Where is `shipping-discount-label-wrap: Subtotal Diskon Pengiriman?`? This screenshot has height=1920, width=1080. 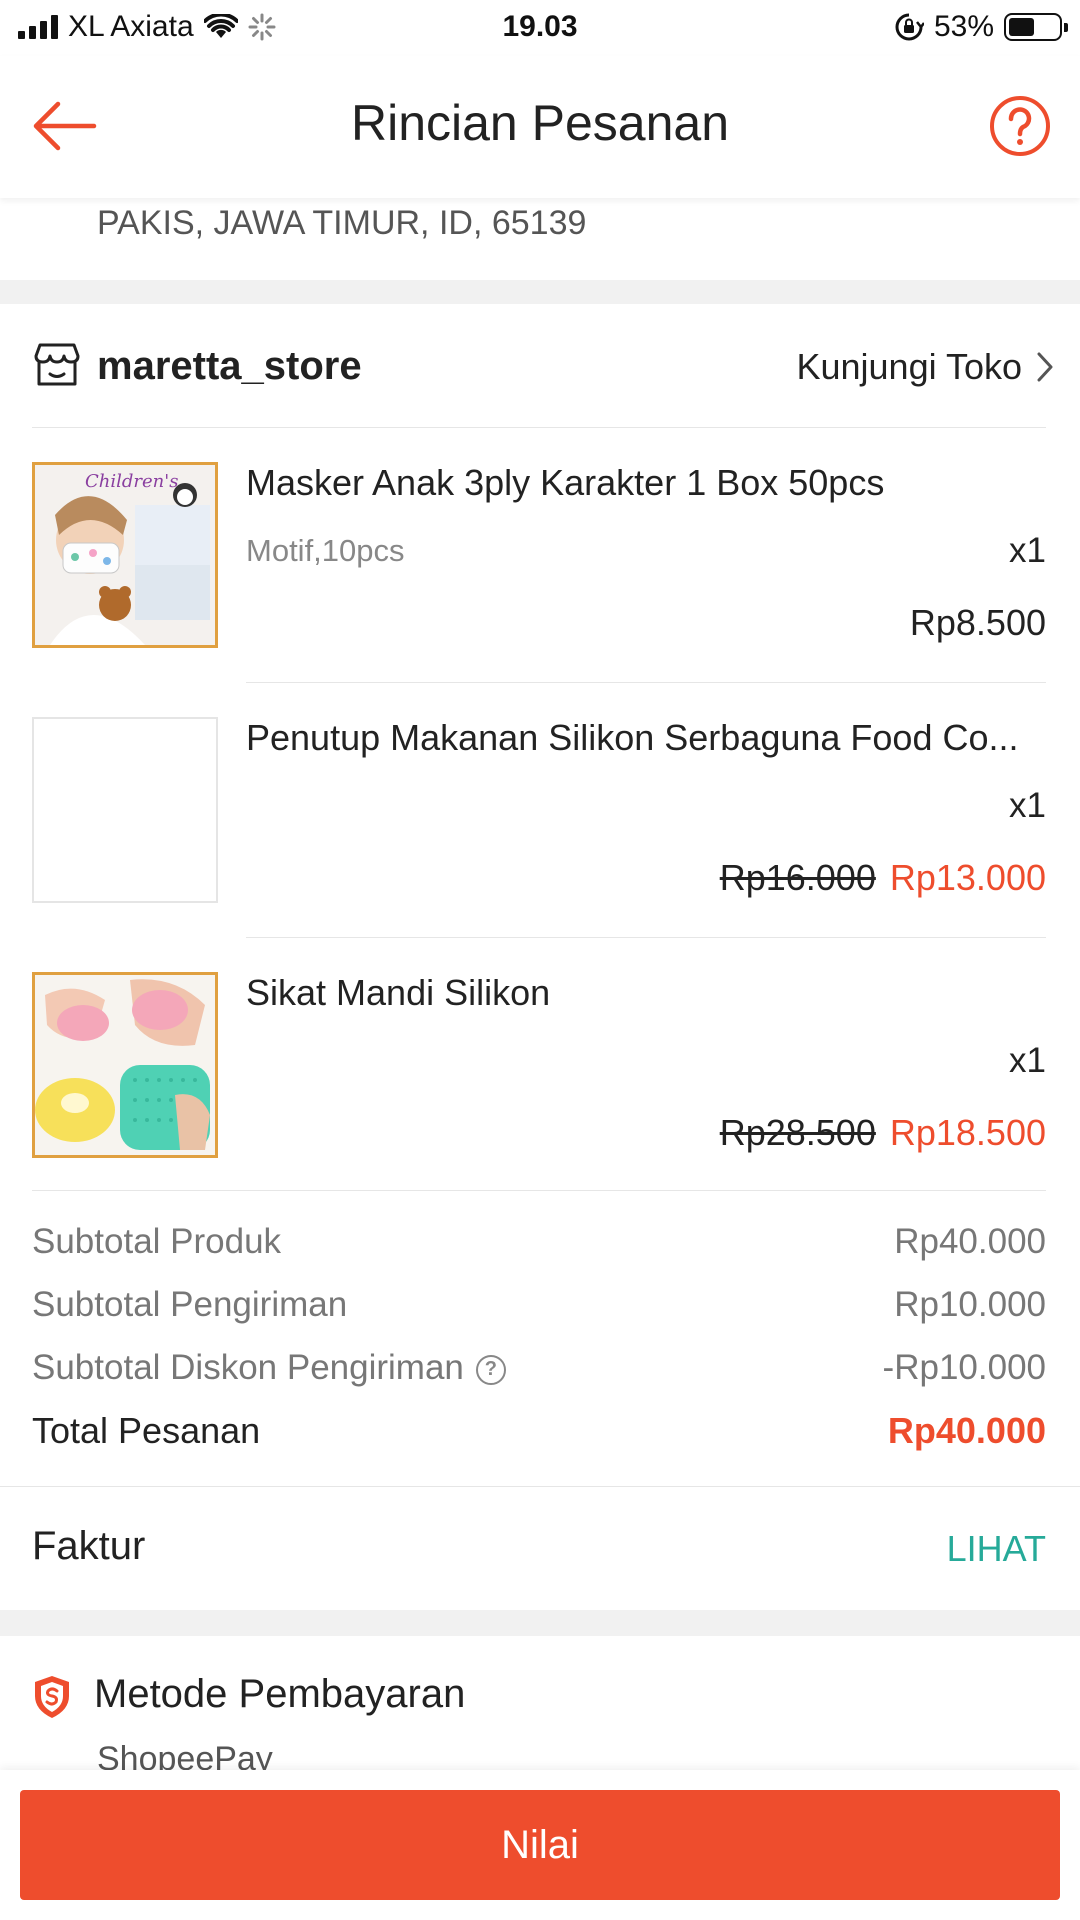
shipping-discount-label-wrap: Subtotal Diskon Pengiriman? is located at coordinates (269, 1368).